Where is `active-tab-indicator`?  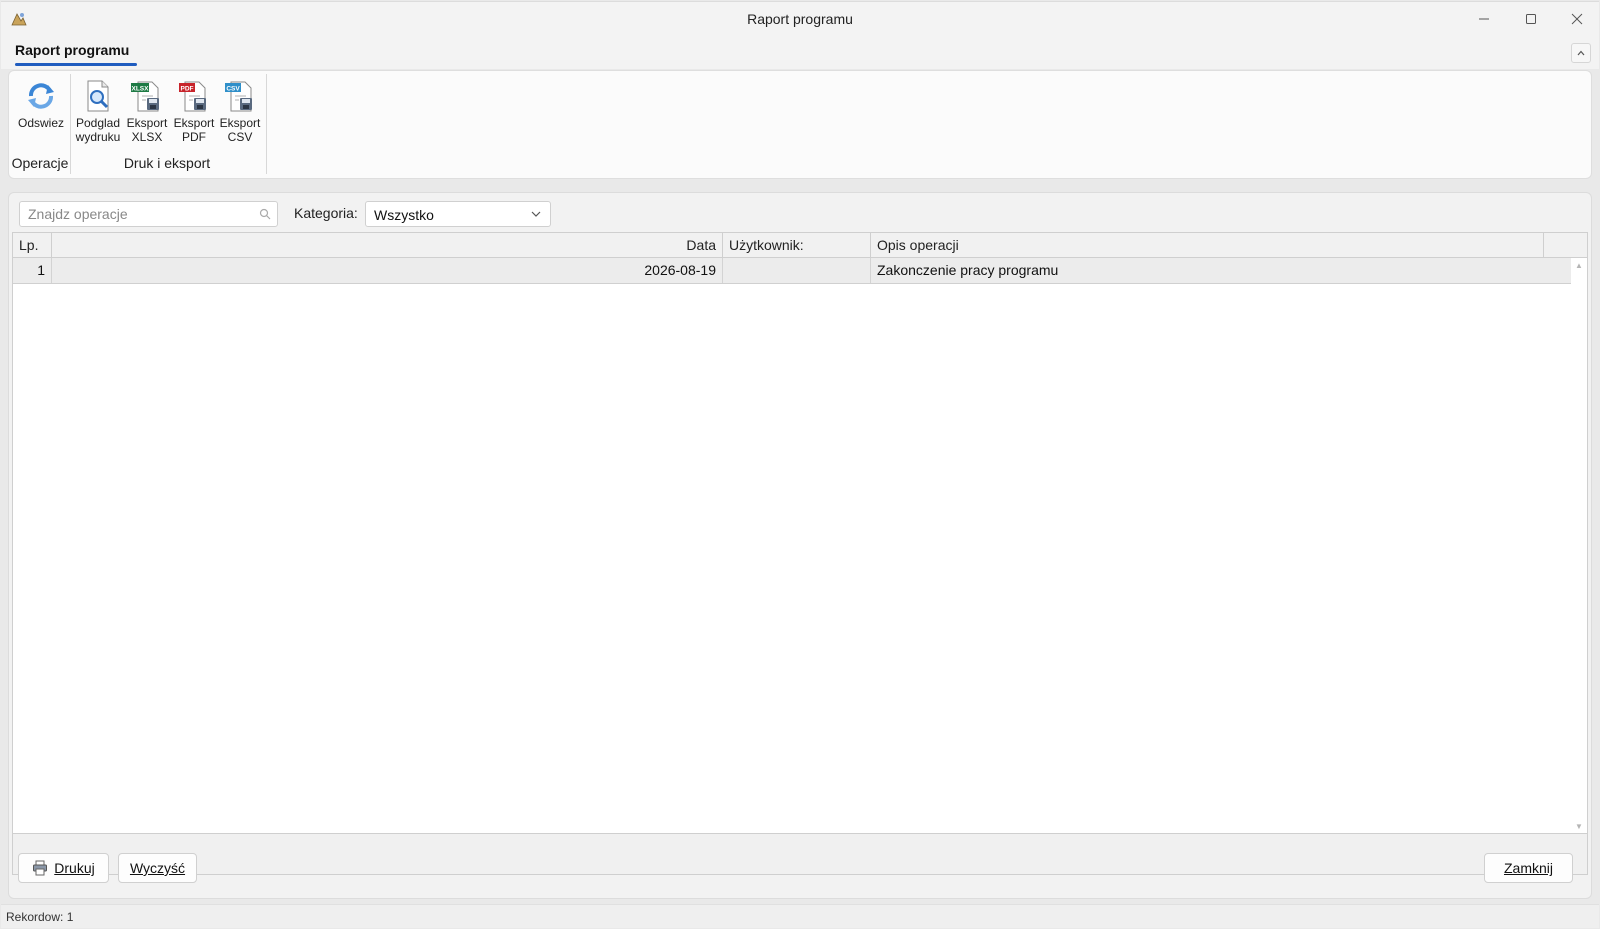
active-tab-indicator is located at coordinates (76, 64).